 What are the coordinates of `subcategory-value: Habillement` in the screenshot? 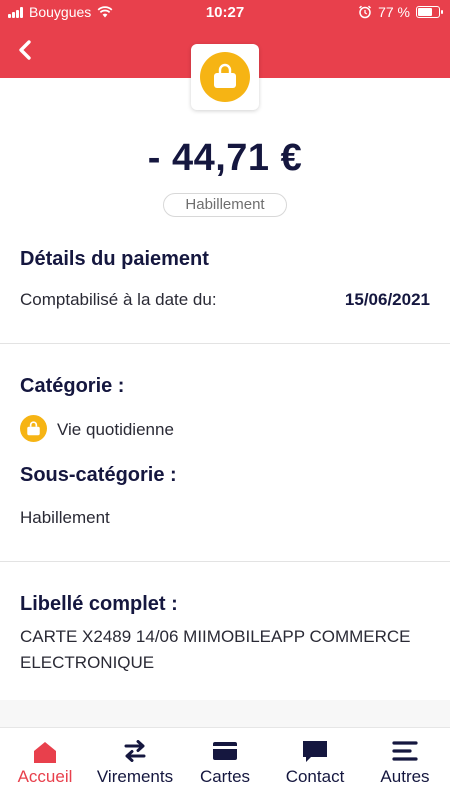 It's located at (65, 517).